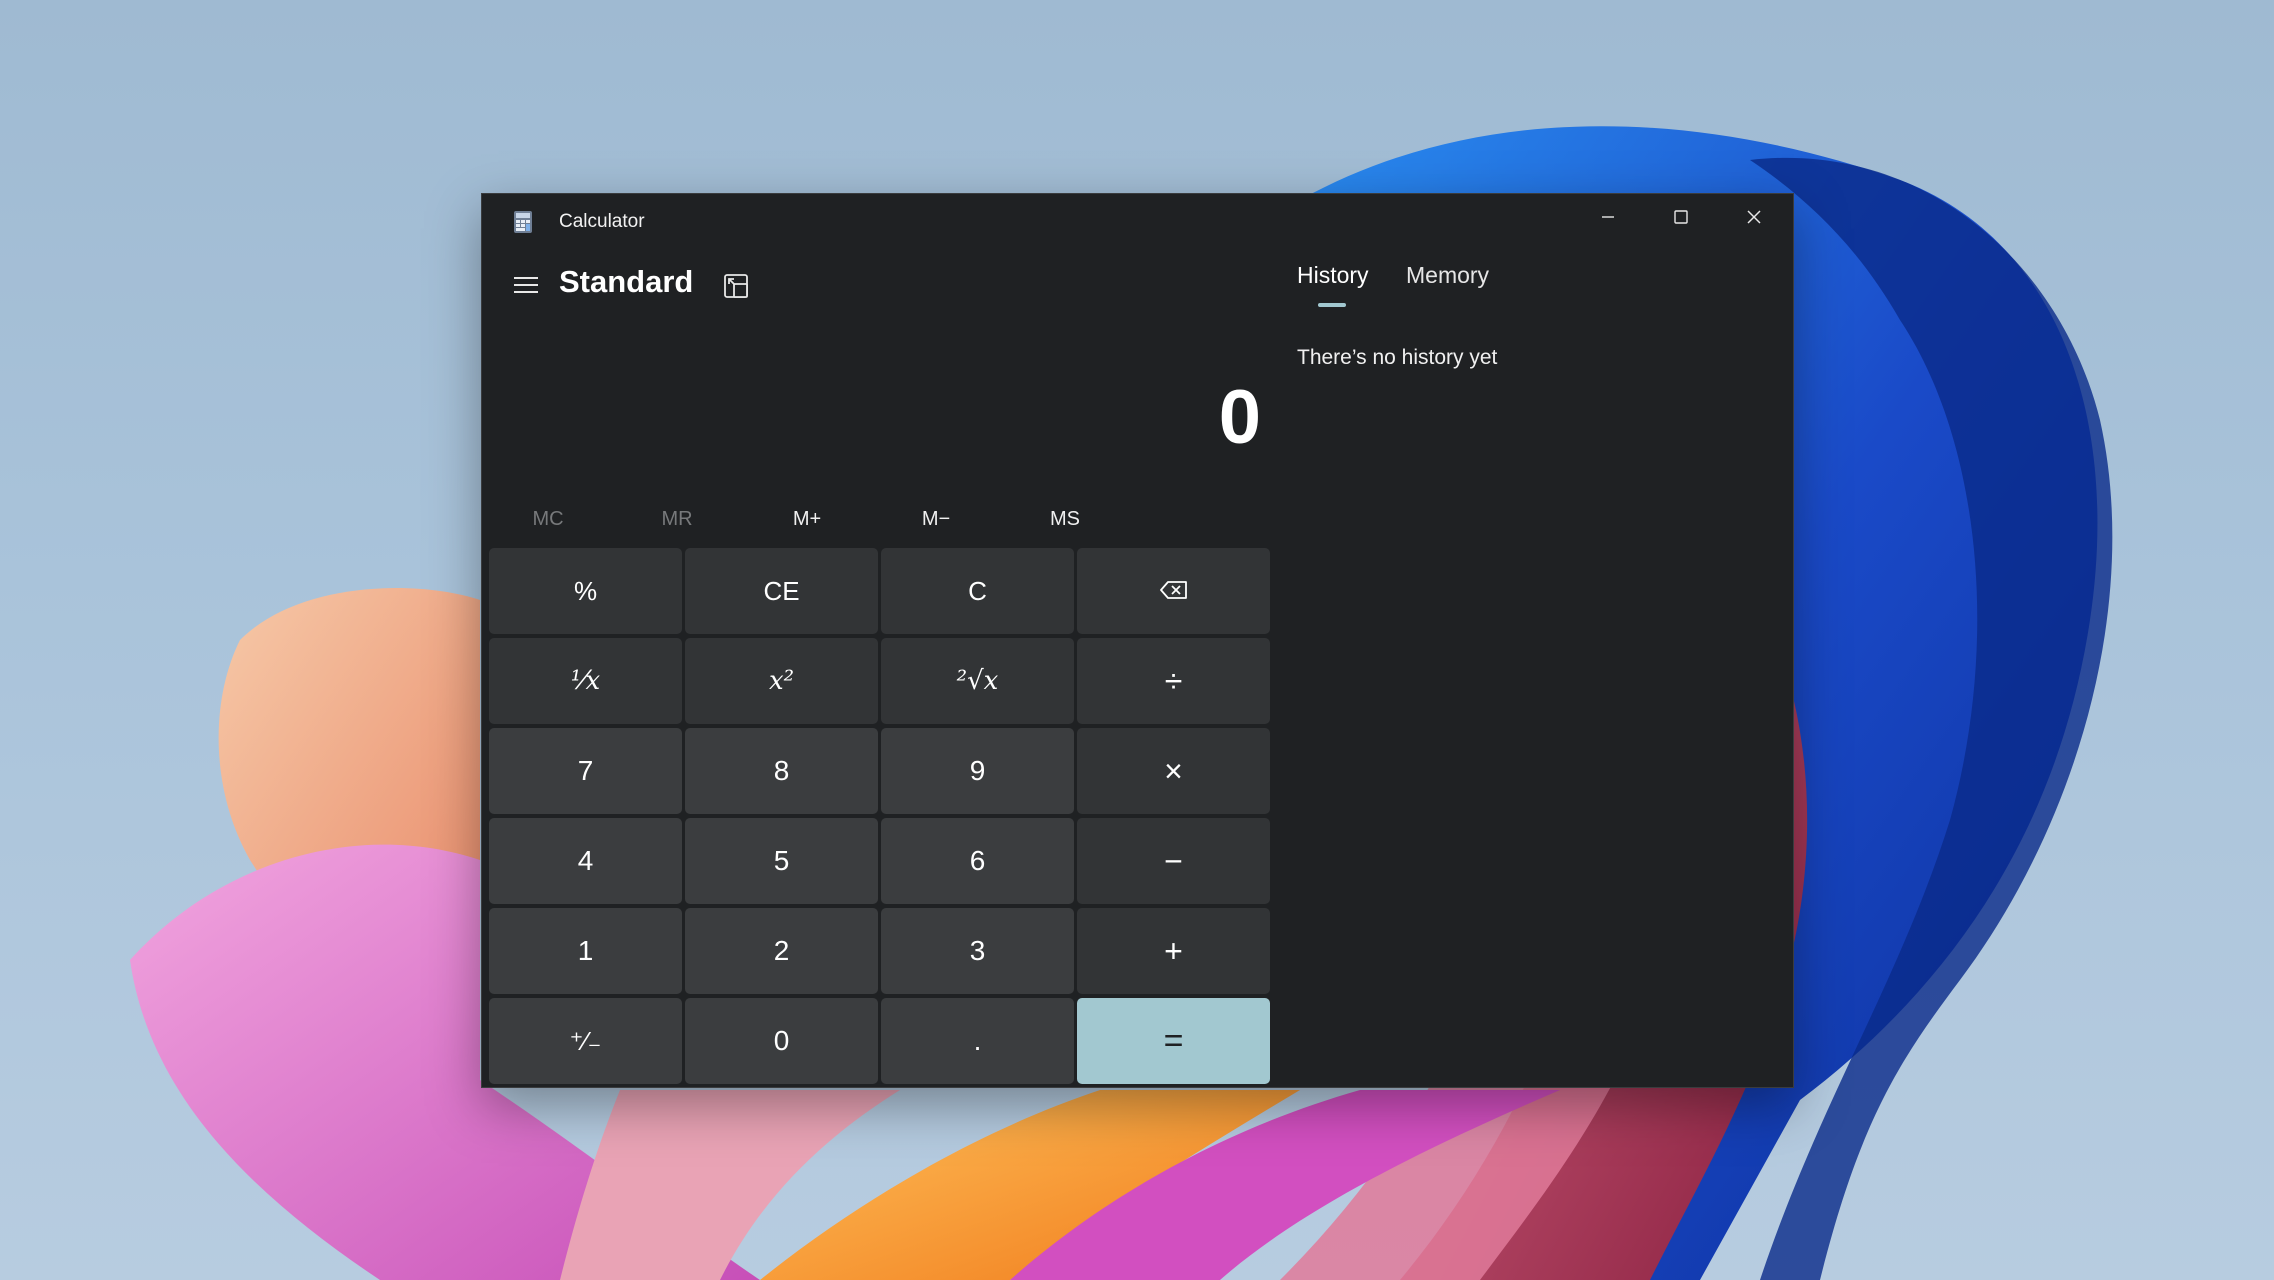 This screenshot has height=1280, width=2274. Describe the element at coordinates (1173, 1041) in the screenshot. I see `equals-button: =` at that location.